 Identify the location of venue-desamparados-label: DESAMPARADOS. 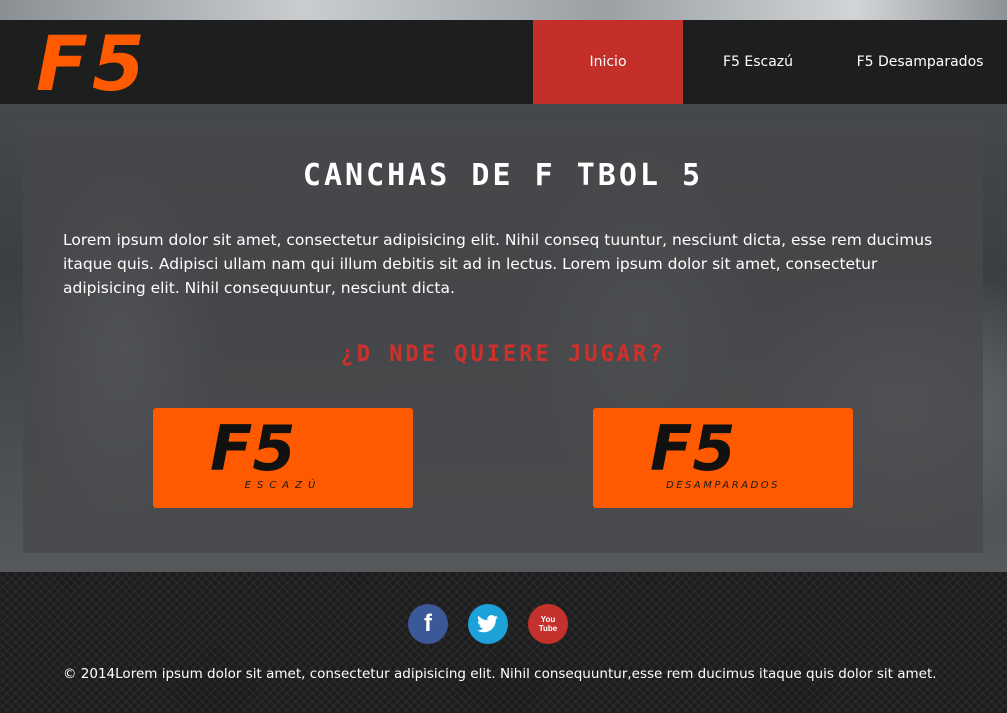
(723, 485).